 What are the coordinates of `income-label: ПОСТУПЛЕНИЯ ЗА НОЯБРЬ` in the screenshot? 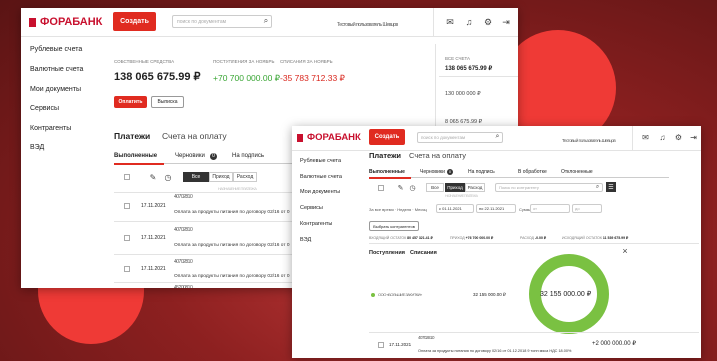 It's located at (244, 61).